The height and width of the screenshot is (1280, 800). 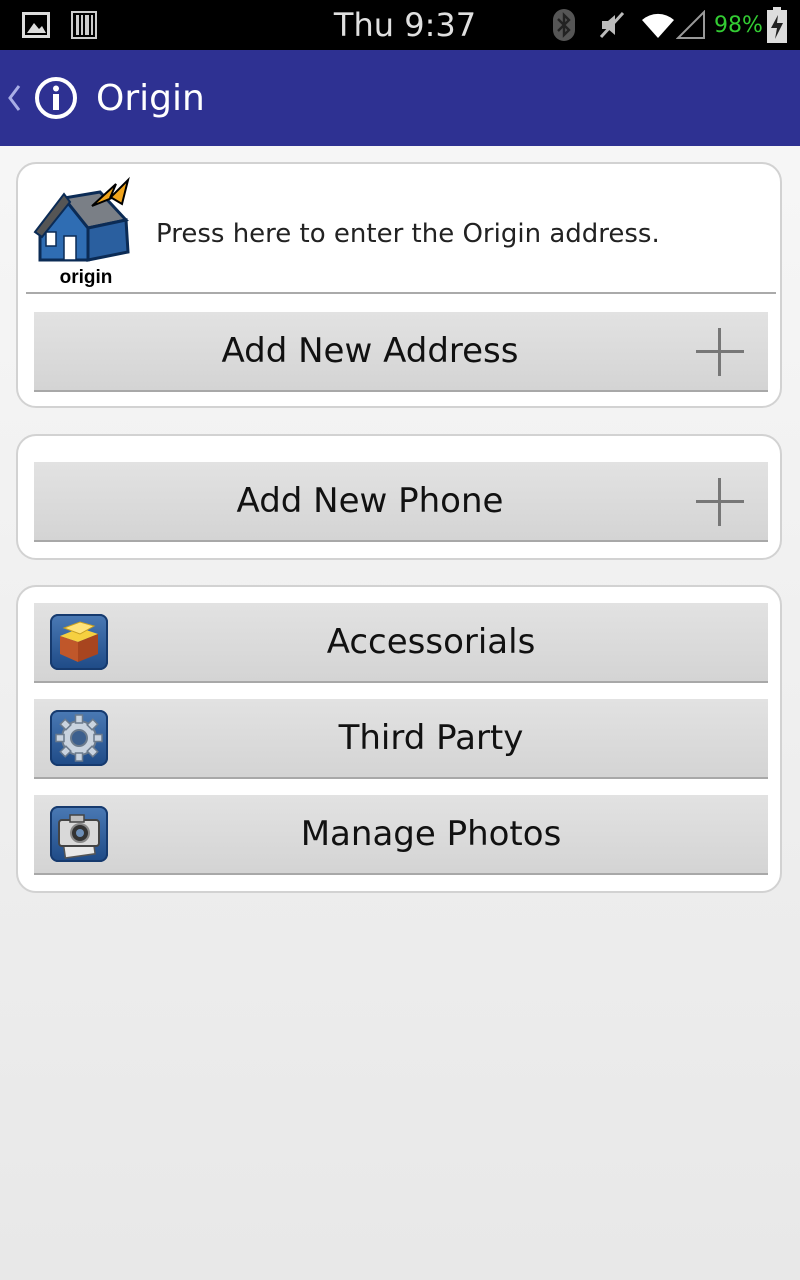 What do you see at coordinates (431, 834) in the screenshot?
I see `manage-photos-label: Manage Photos` at bounding box center [431, 834].